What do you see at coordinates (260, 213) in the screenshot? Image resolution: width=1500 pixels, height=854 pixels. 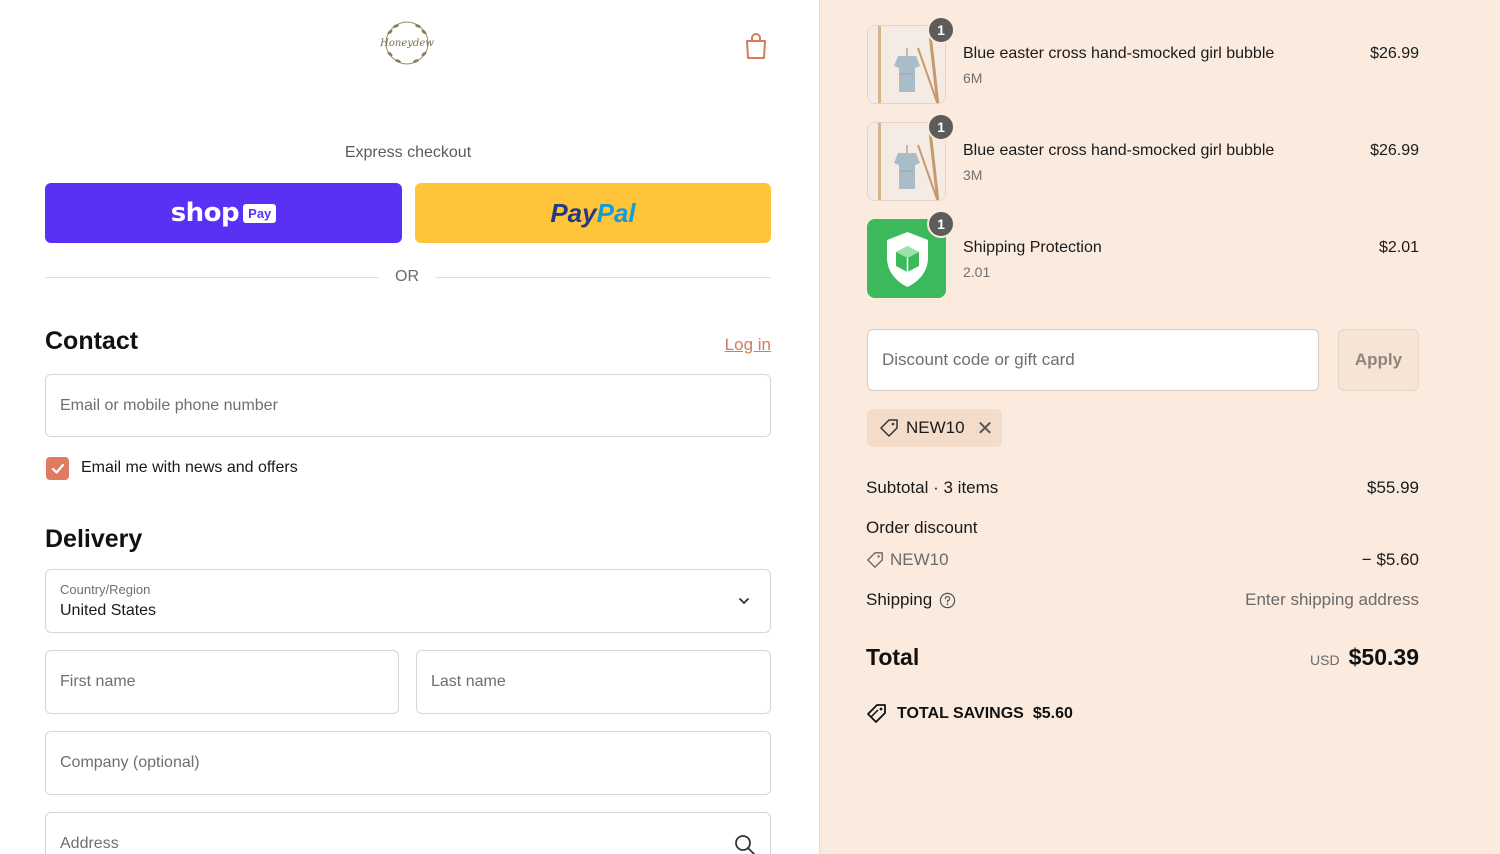 I see `shop-pay-badge: Pay` at bounding box center [260, 213].